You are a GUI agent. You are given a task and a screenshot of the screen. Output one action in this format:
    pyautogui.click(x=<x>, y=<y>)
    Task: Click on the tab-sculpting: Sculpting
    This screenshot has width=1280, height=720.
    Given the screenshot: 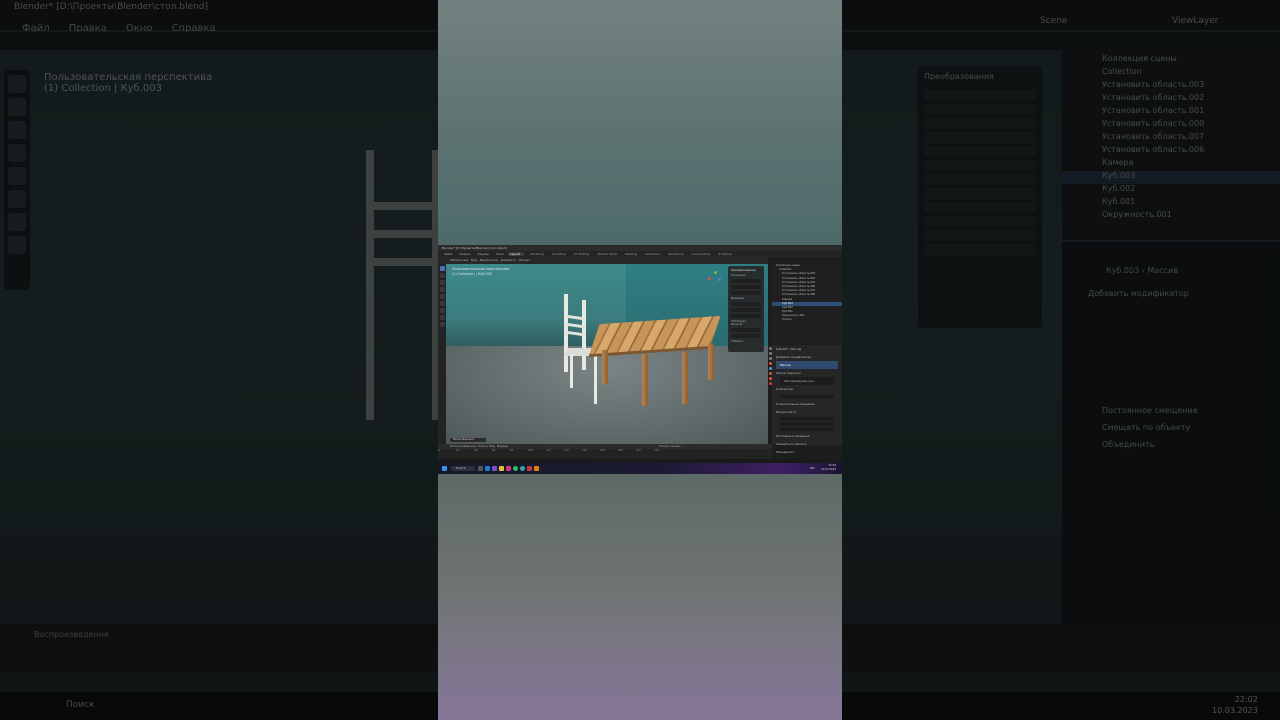 What is the action you would take?
    pyautogui.click(x=559, y=254)
    